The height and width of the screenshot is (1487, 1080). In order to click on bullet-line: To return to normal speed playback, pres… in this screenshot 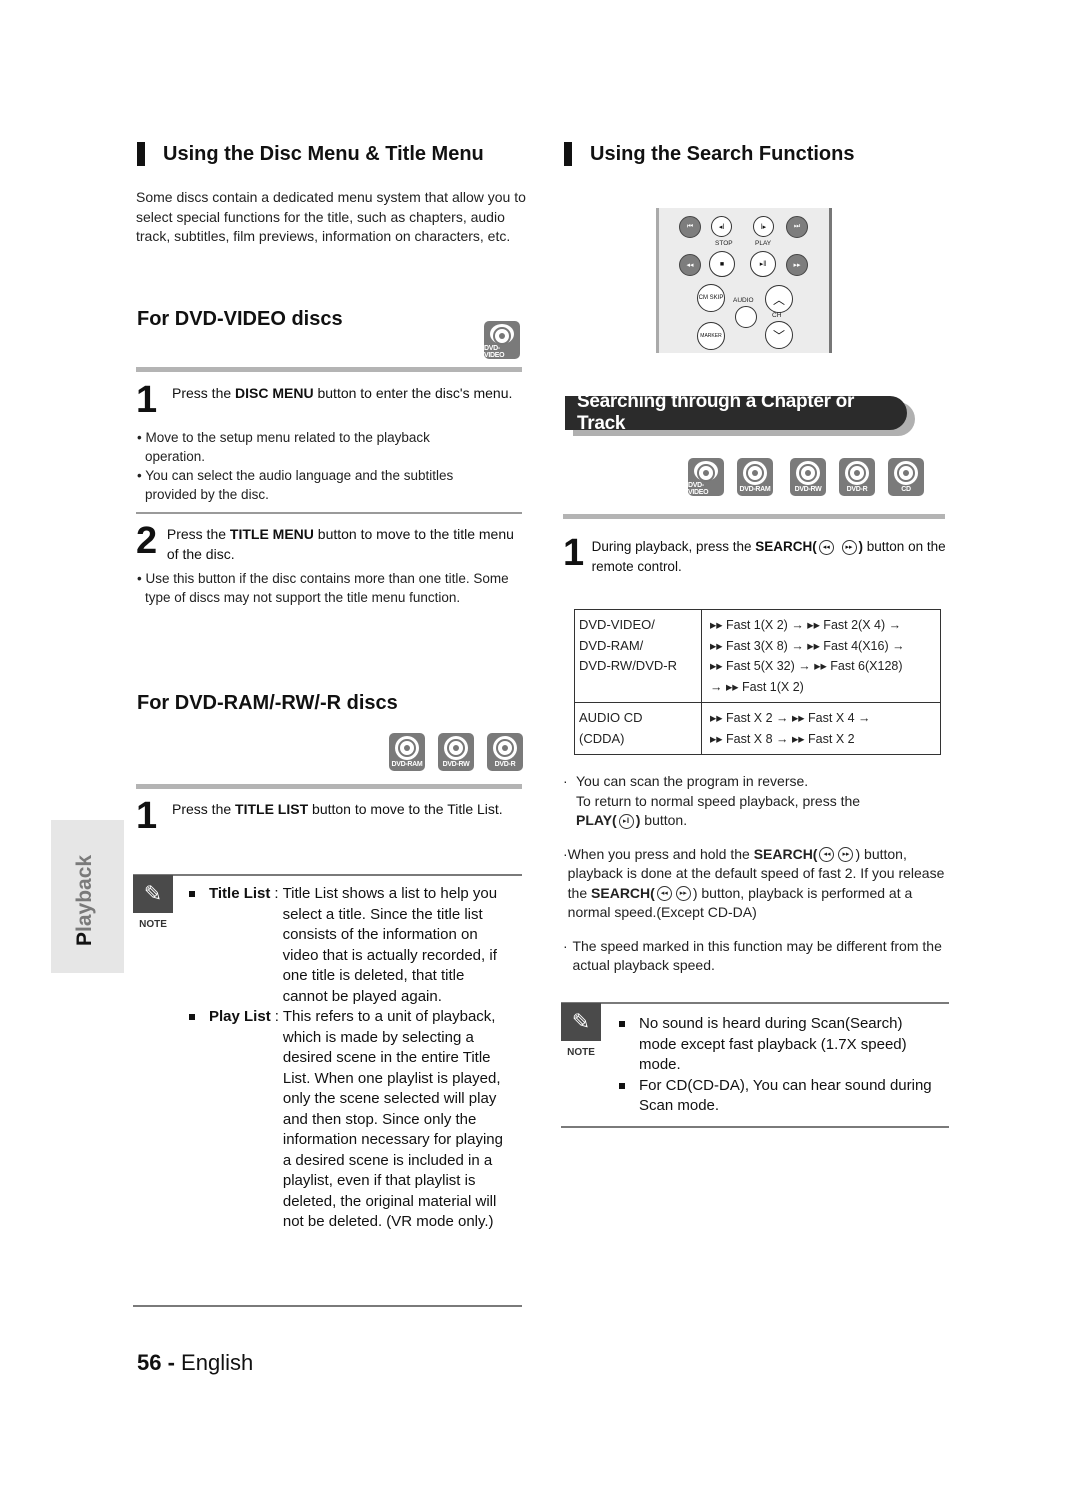, I will do `click(718, 800)`.